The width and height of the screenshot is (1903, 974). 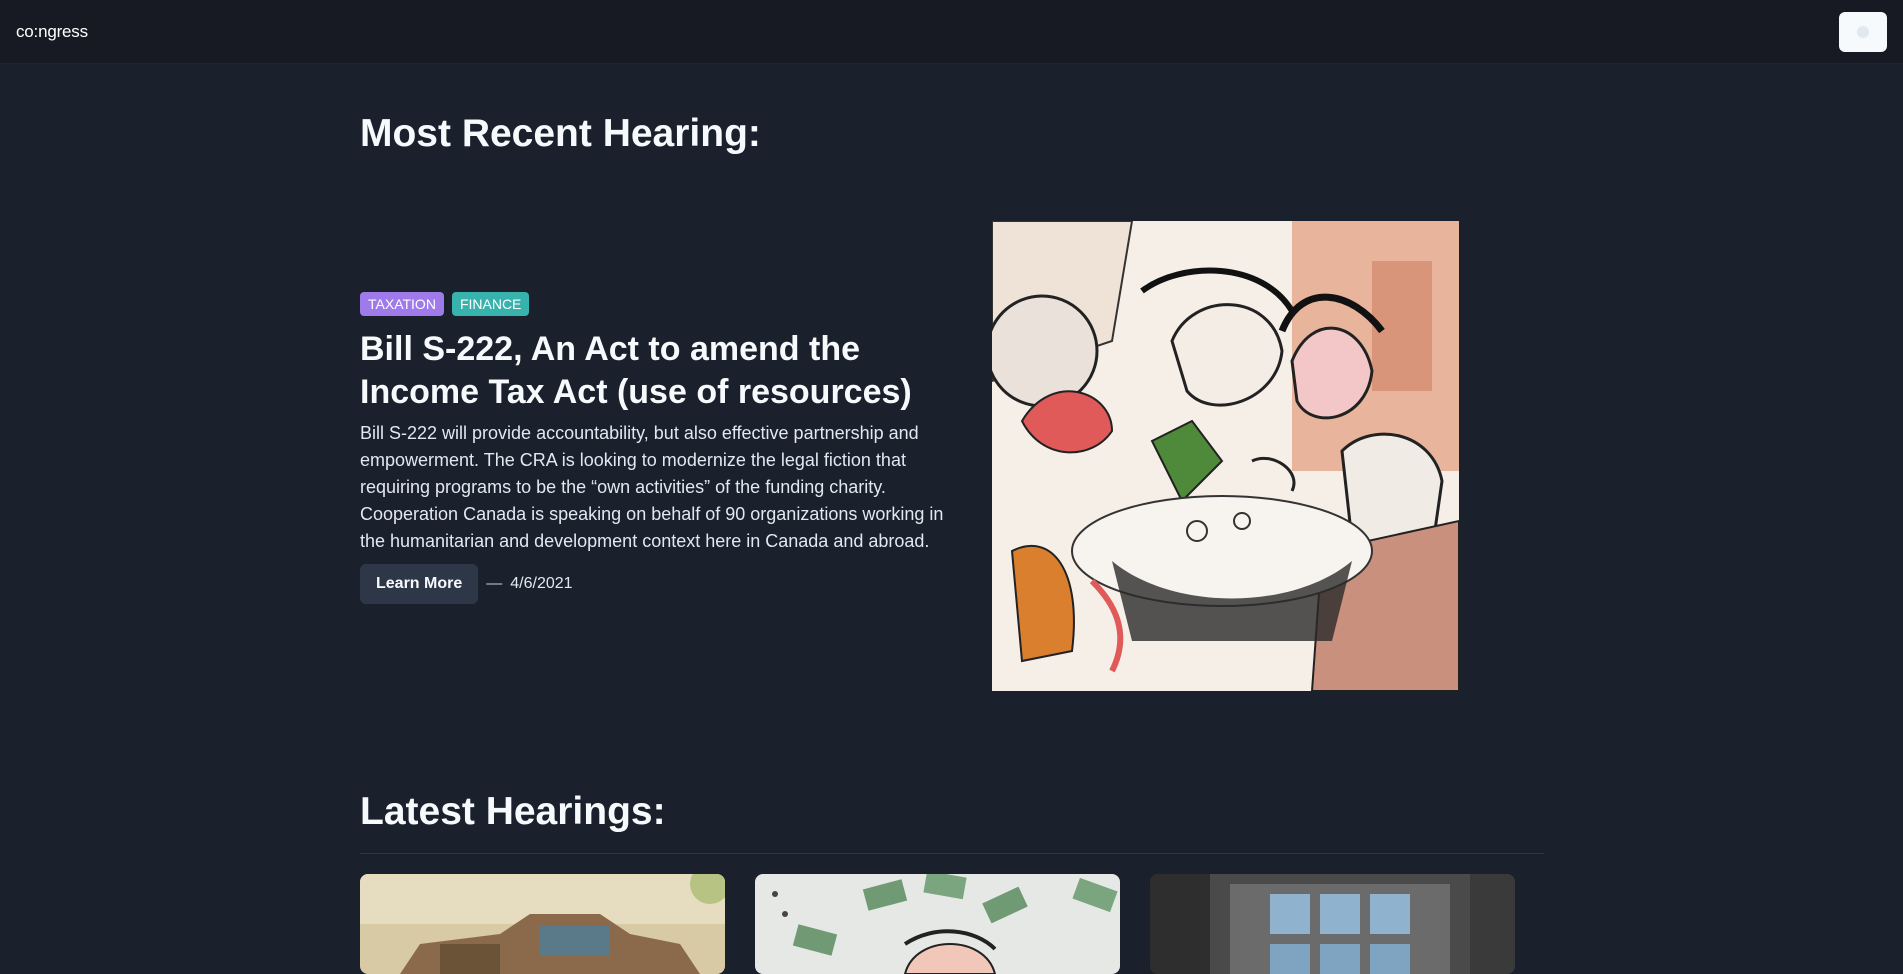 What do you see at coordinates (402, 304) in the screenshot?
I see `tag-taxation: TAXATION` at bounding box center [402, 304].